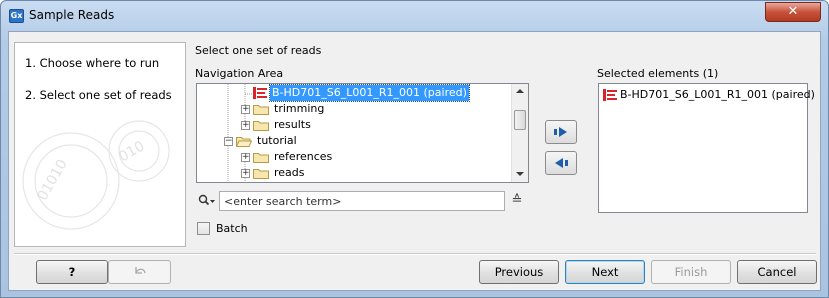  I want to click on previous-button: Previous, so click(519, 272).